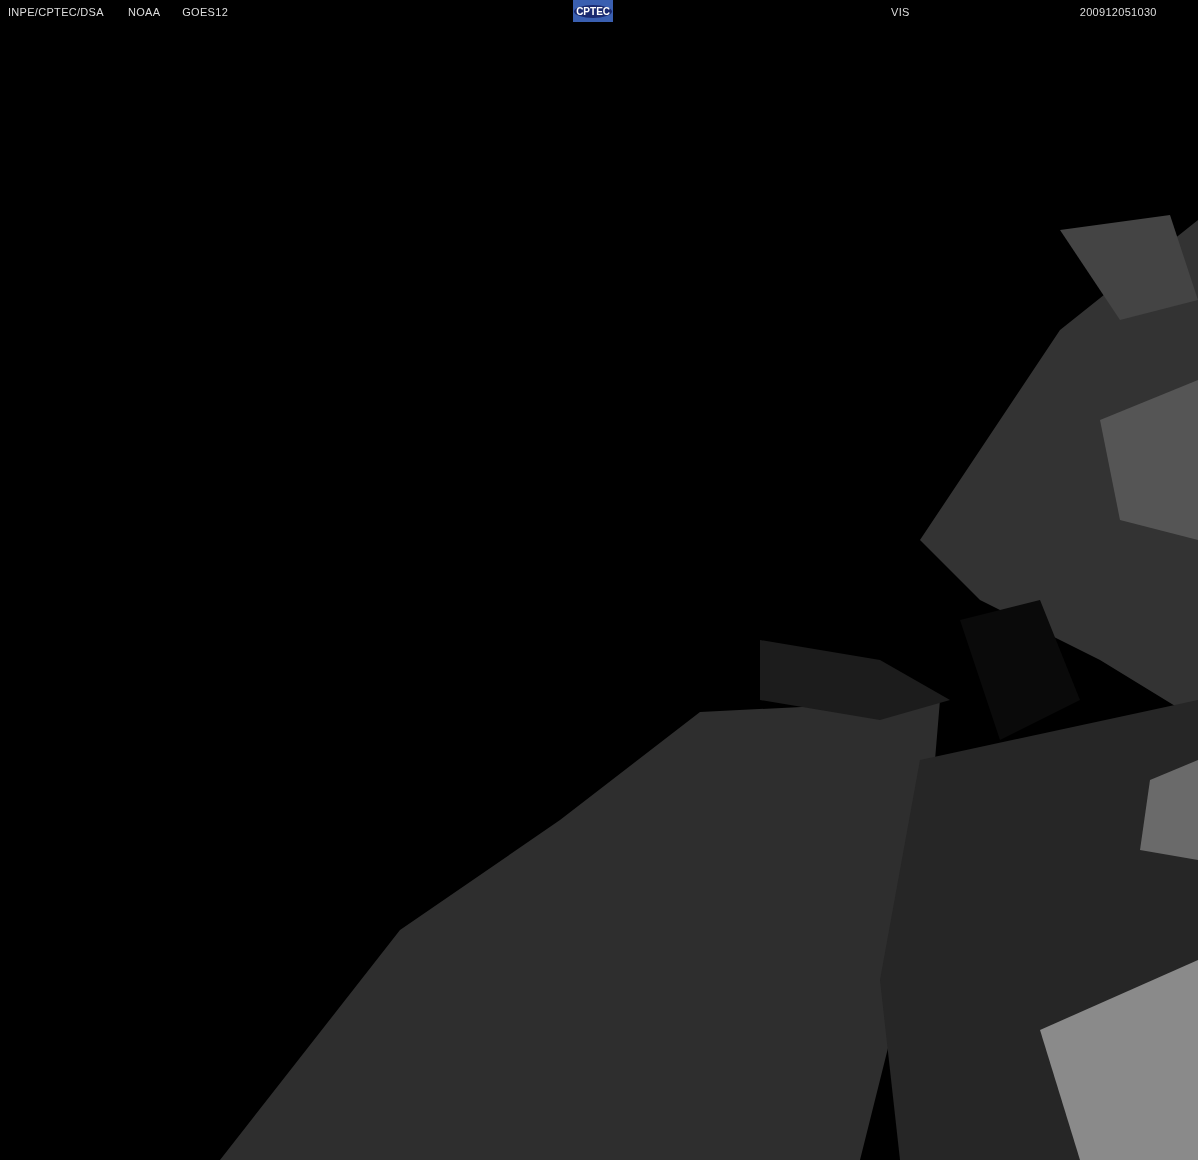 Image resolution: width=1198 pixels, height=1160 pixels. Describe the element at coordinates (56, 12) in the screenshot. I see `agency-label: INPE/CPTEC/DSA` at that location.